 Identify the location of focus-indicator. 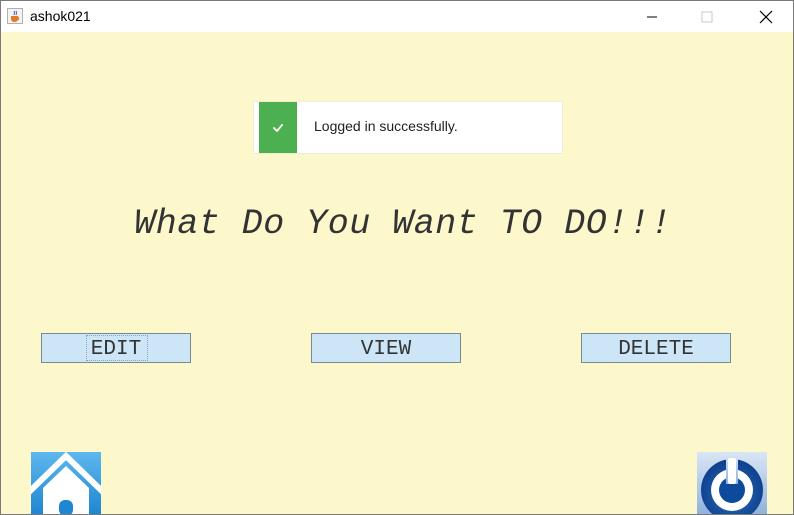
(117, 348).